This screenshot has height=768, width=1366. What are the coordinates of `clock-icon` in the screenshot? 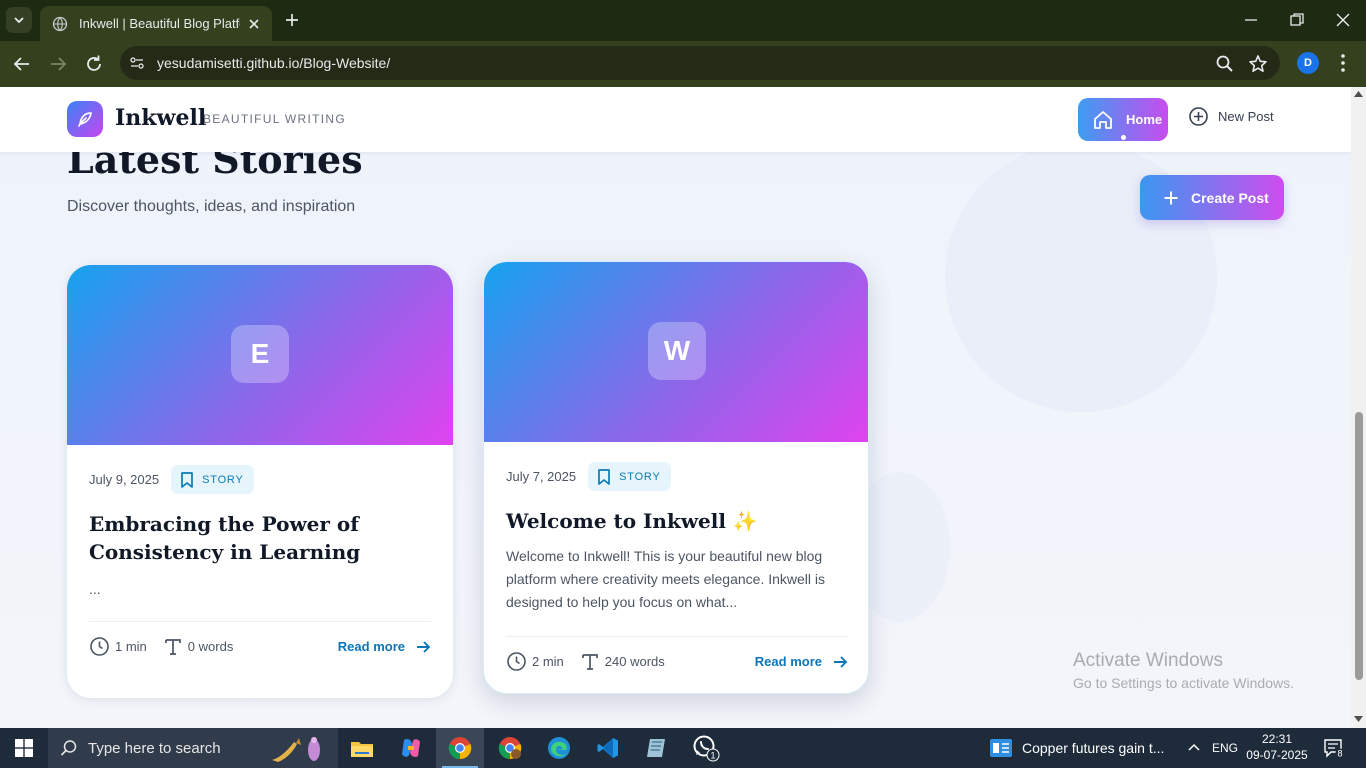 It's located at (99, 646).